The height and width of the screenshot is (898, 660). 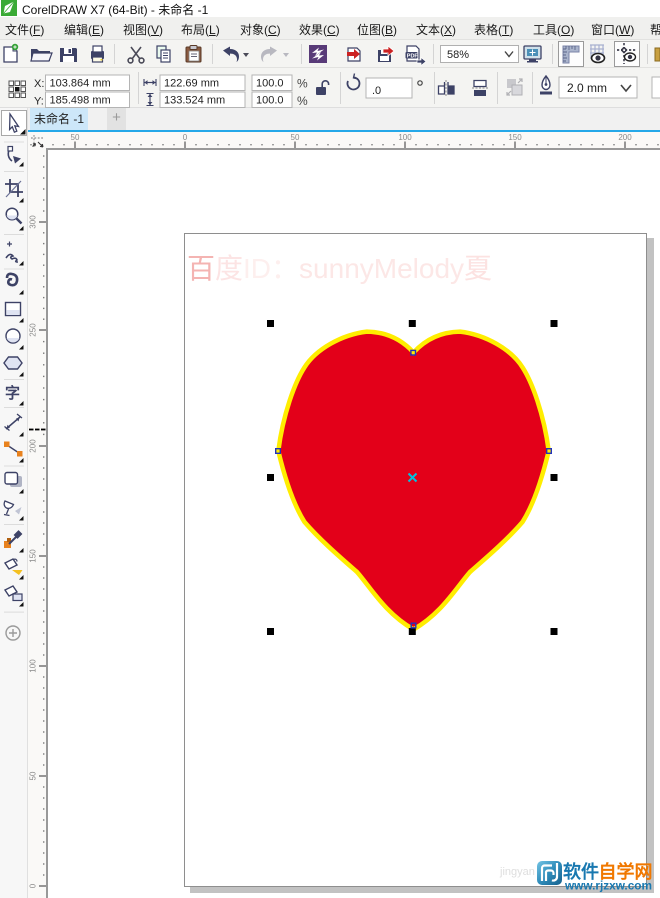 I want to click on svg-text: 字, so click(x=12, y=393).